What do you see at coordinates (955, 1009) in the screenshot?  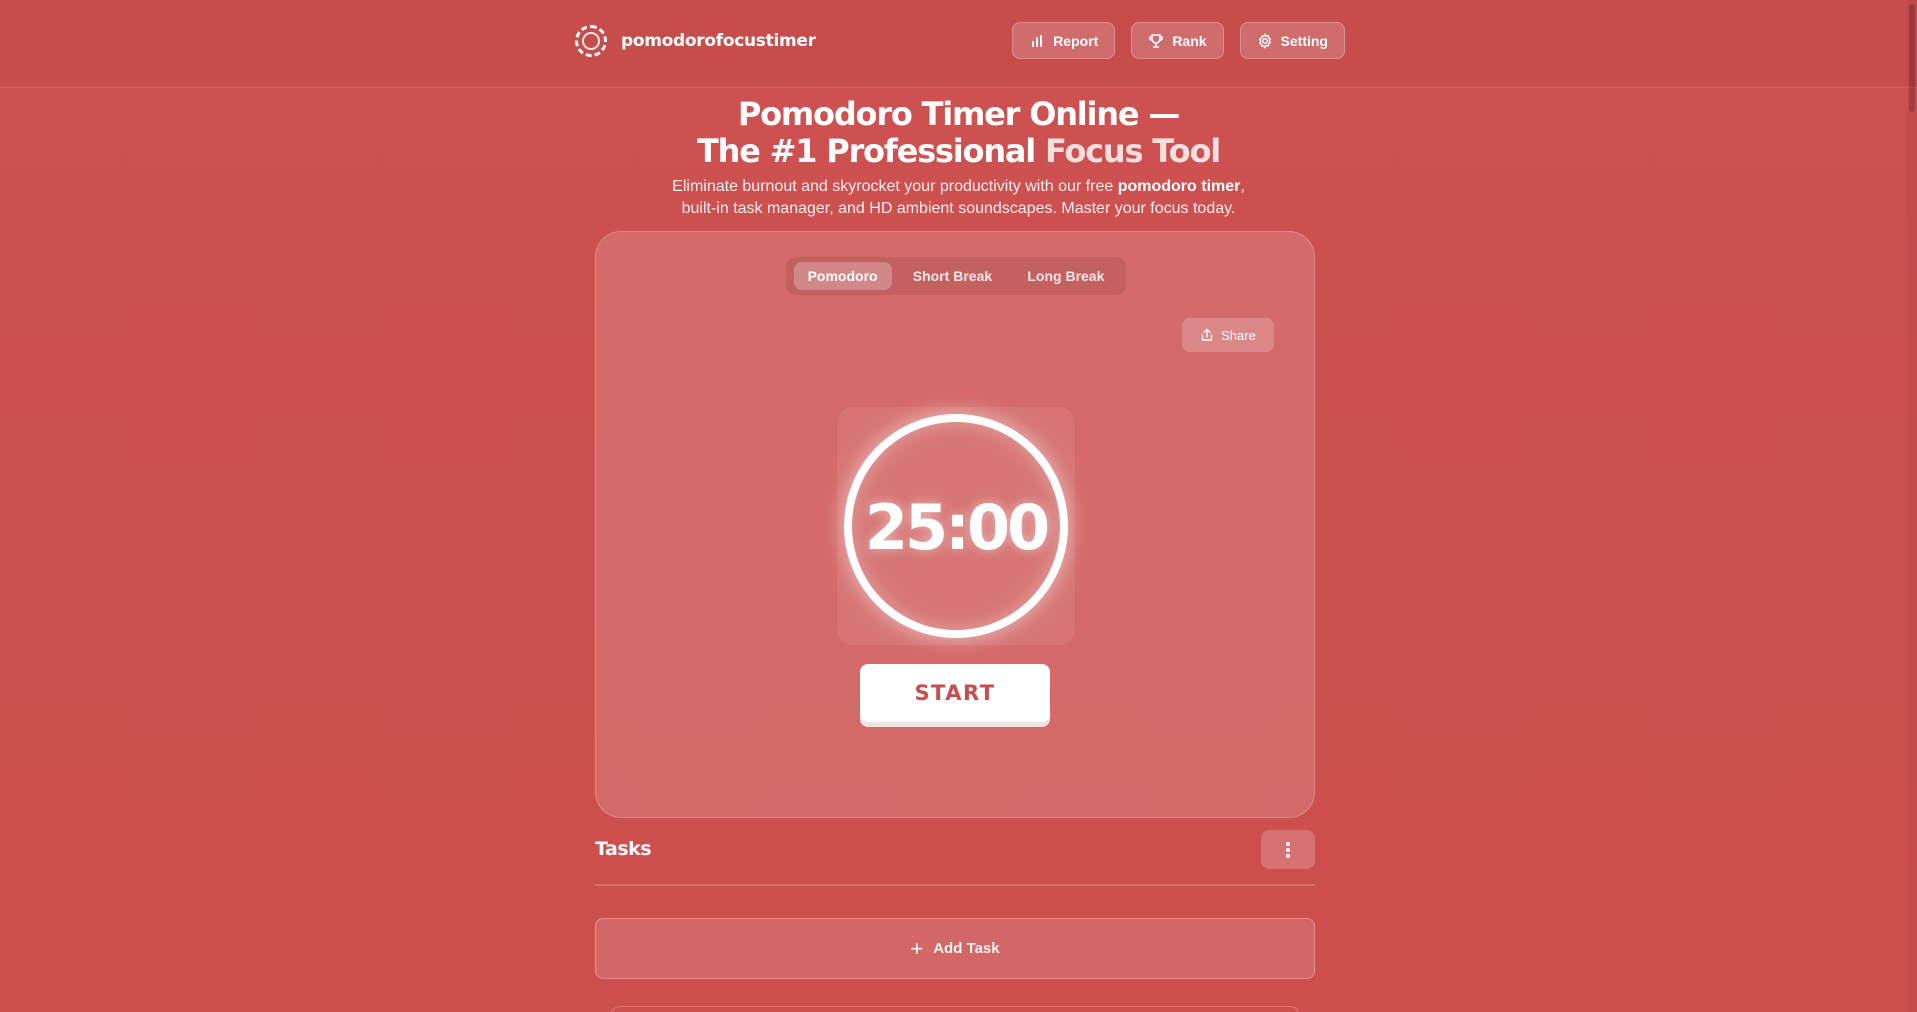 I see `next-section-card` at bounding box center [955, 1009].